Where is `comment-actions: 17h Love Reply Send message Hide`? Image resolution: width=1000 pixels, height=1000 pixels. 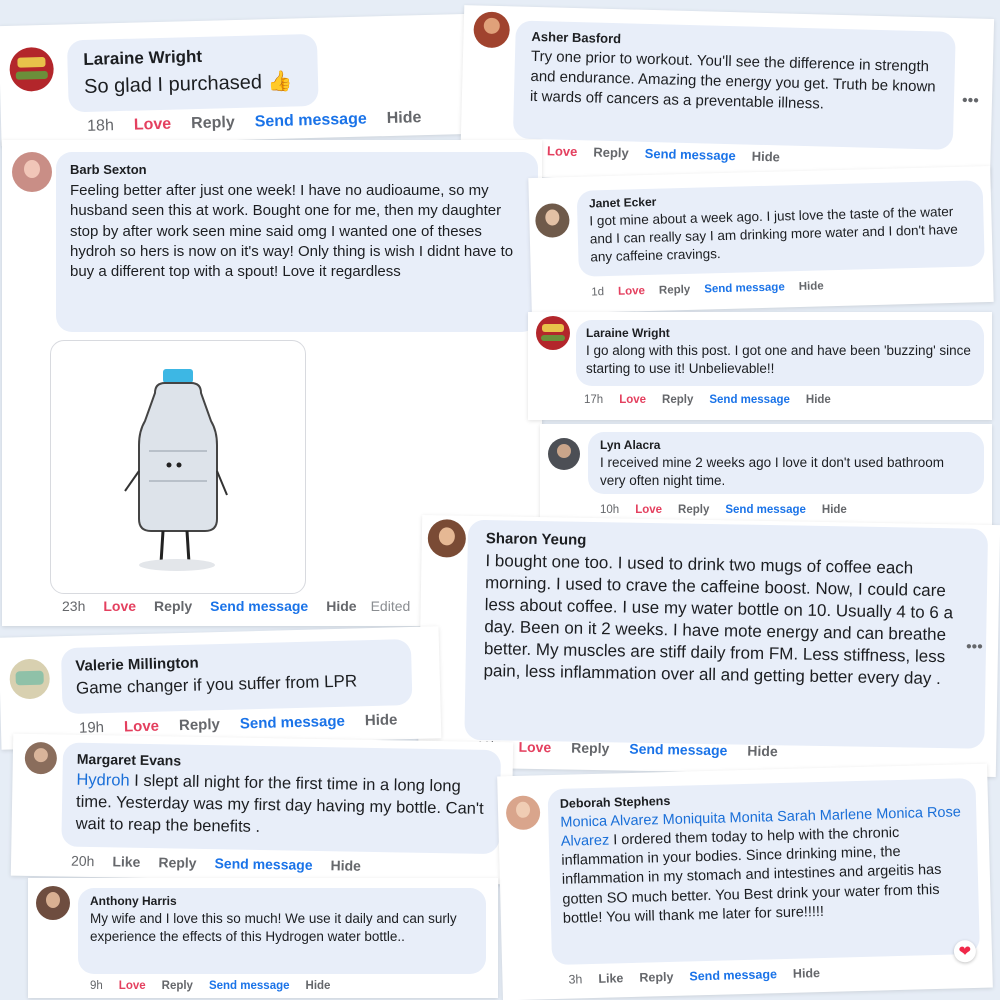 comment-actions: 17h Love Reply Send message Hide is located at coordinates (707, 400).